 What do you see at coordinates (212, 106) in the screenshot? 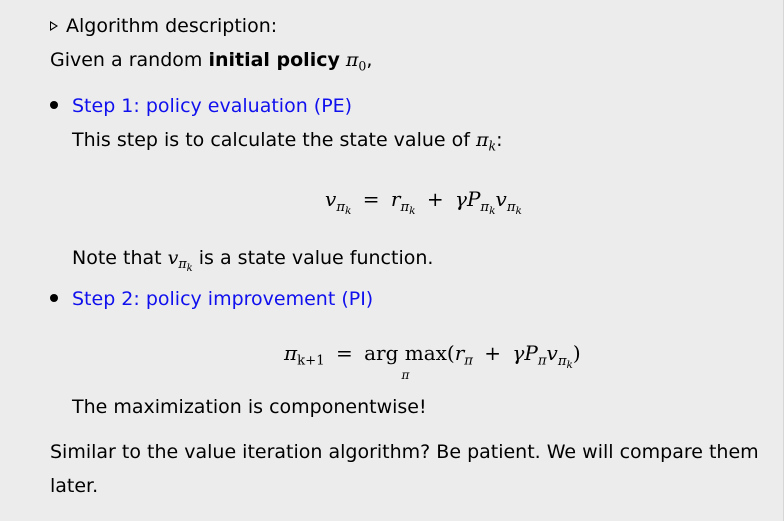
I see `step1-title: Step 1: policy evaluation (PE)` at bounding box center [212, 106].